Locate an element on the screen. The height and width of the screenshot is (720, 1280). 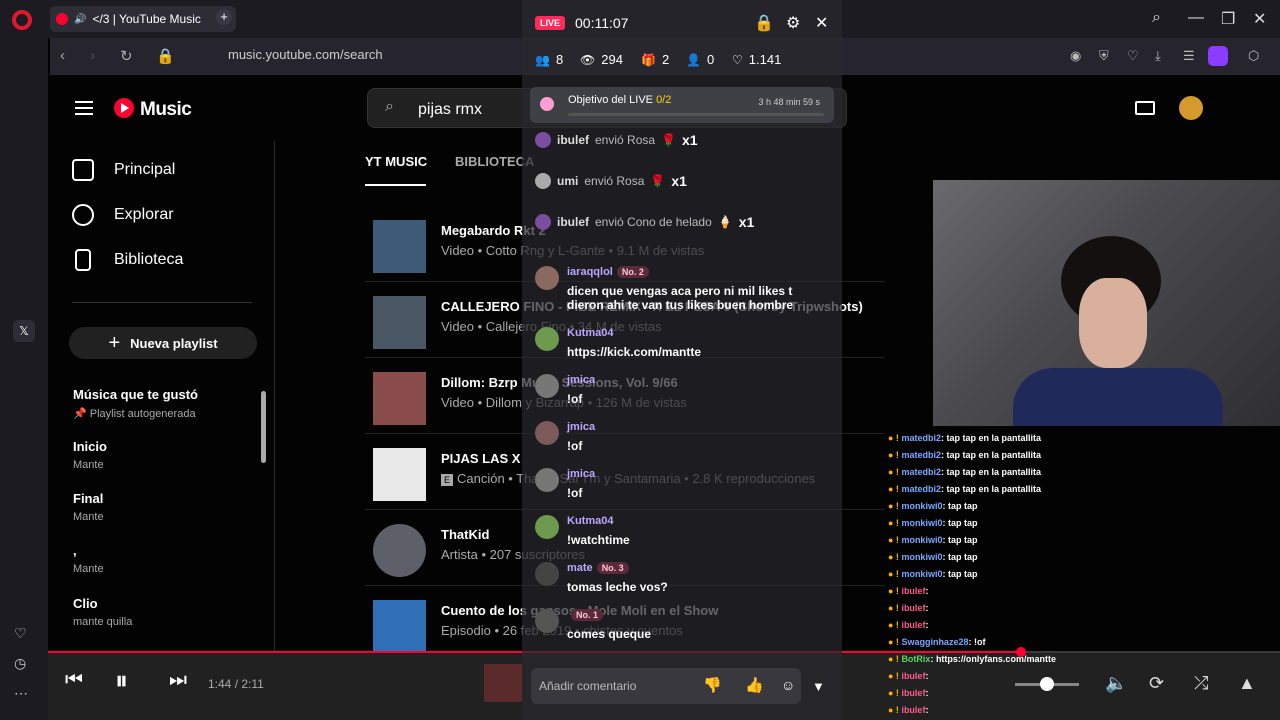
chat-username: No. 1 is located at coordinates (585, 615).